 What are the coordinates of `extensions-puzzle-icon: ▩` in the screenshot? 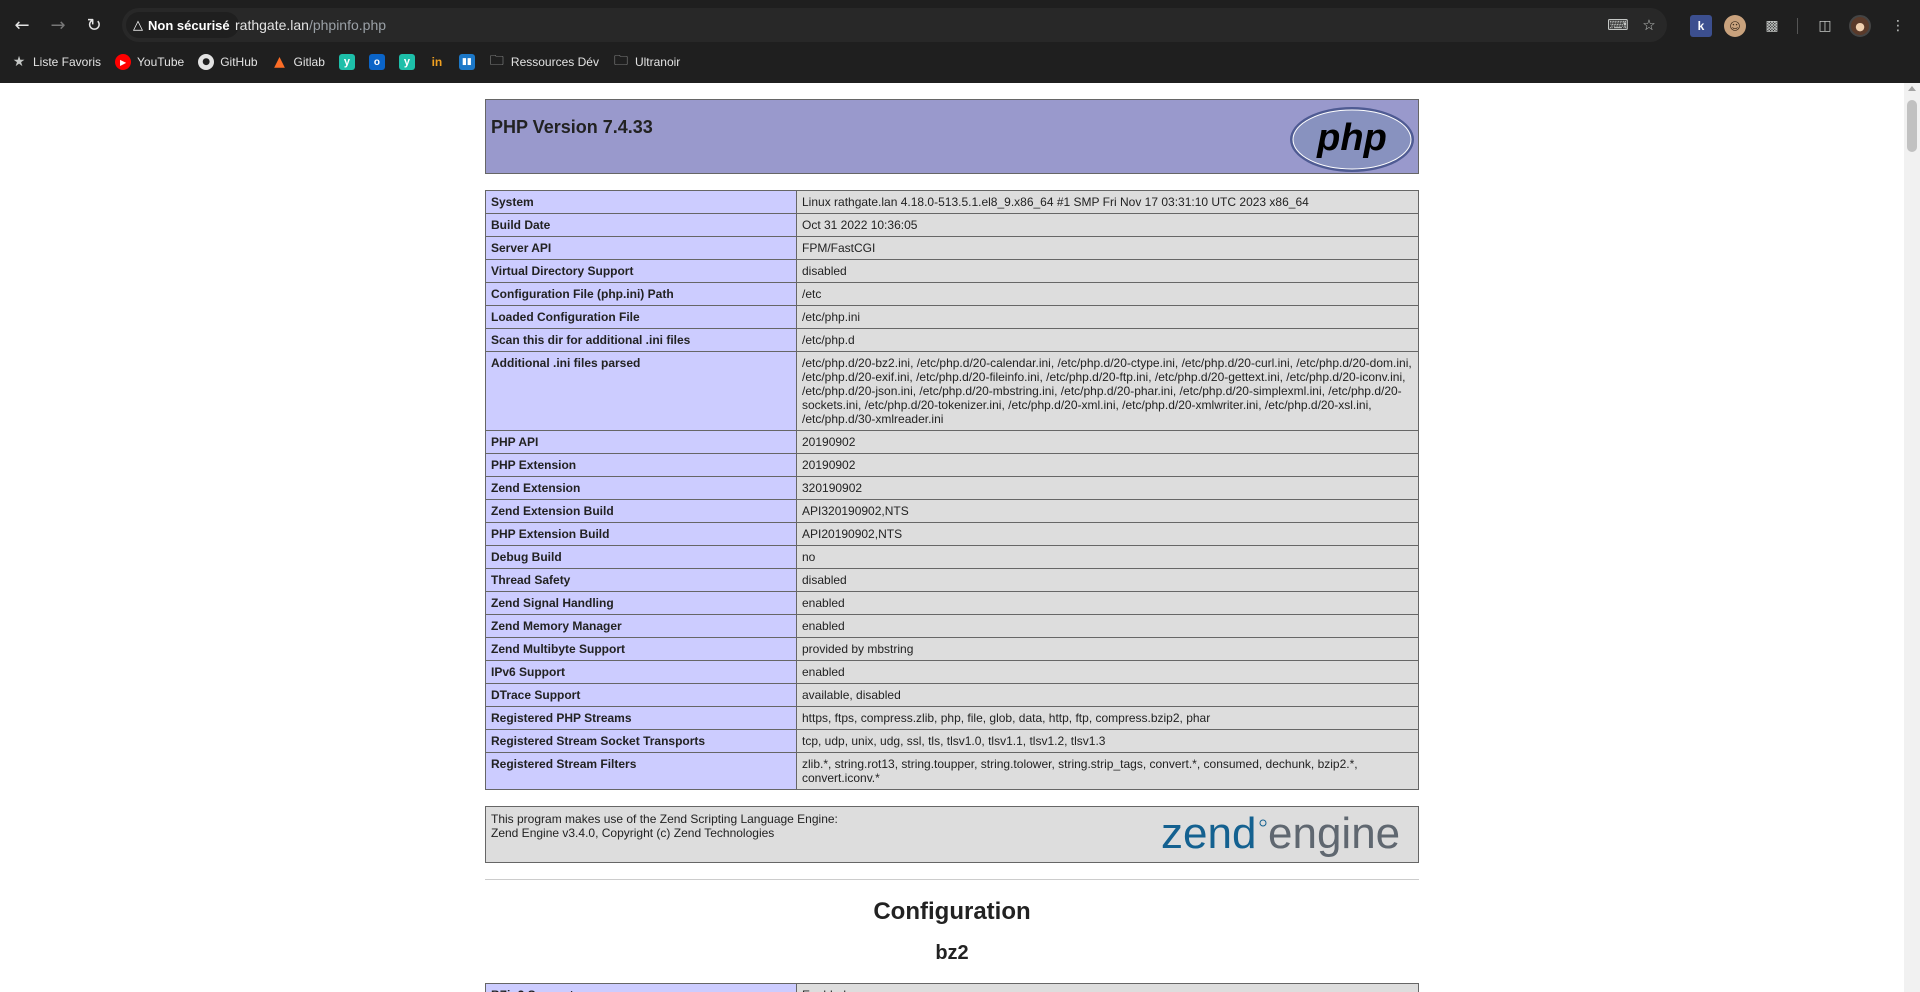 It's located at (1772, 26).